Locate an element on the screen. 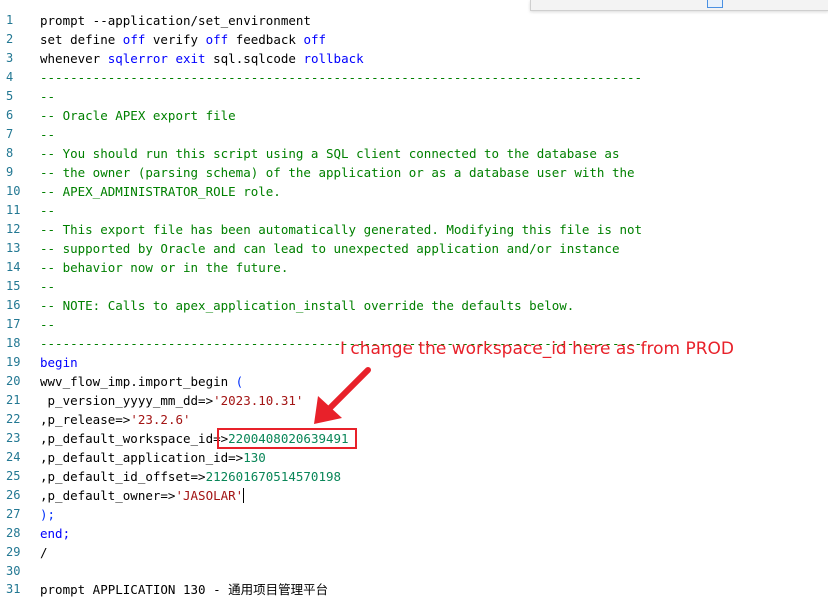 The image size is (828, 599). code-line: ,p_default_id_offset=>212601670514570198 is located at coordinates (190, 476).